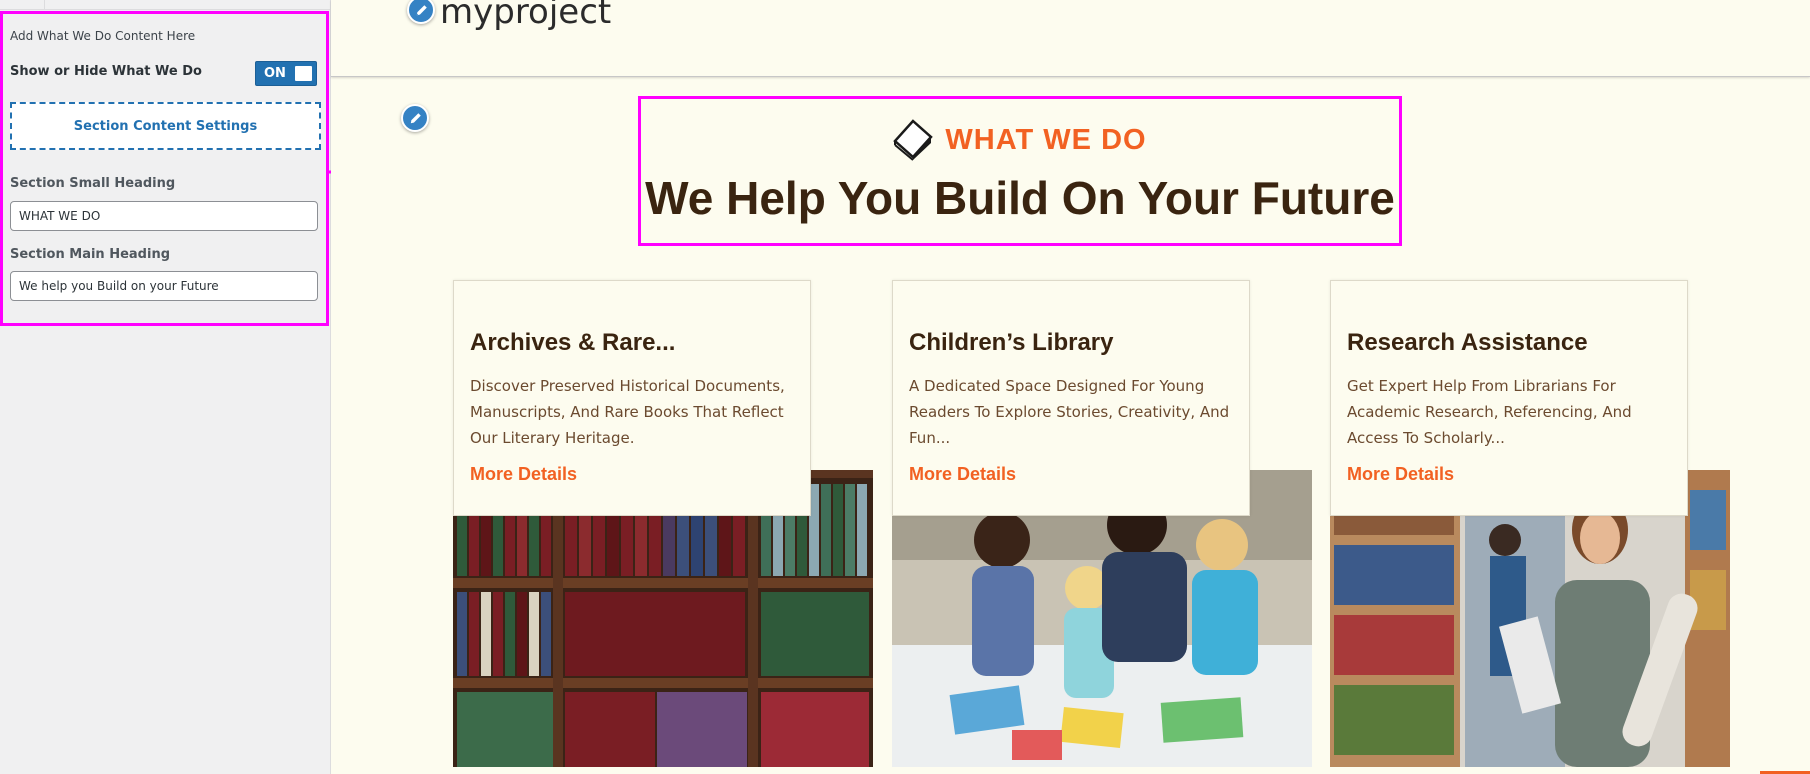  What do you see at coordinates (103, 36) in the screenshot?
I see `panel-description: Add What We Do Content Here` at bounding box center [103, 36].